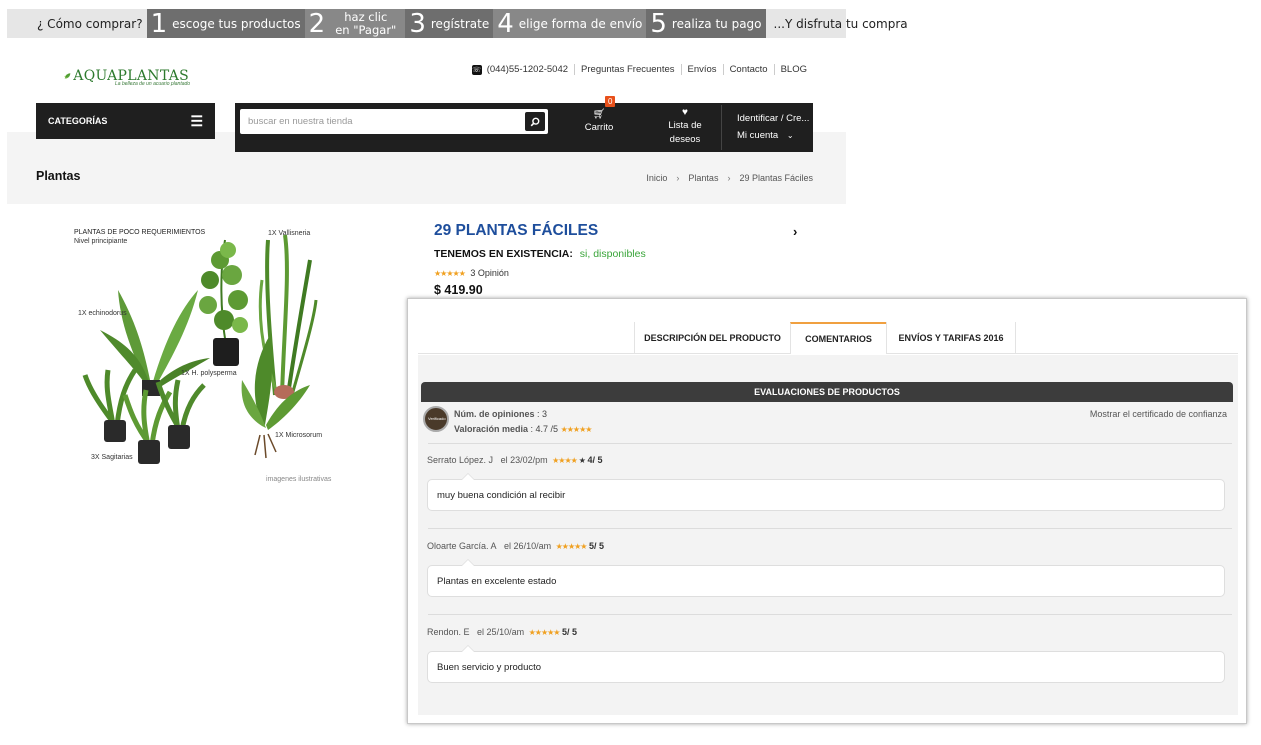 The height and width of the screenshot is (745, 1261). What do you see at coordinates (236, 23) in the screenshot?
I see `step-label: escoge tus productos` at bounding box center [236, 23].